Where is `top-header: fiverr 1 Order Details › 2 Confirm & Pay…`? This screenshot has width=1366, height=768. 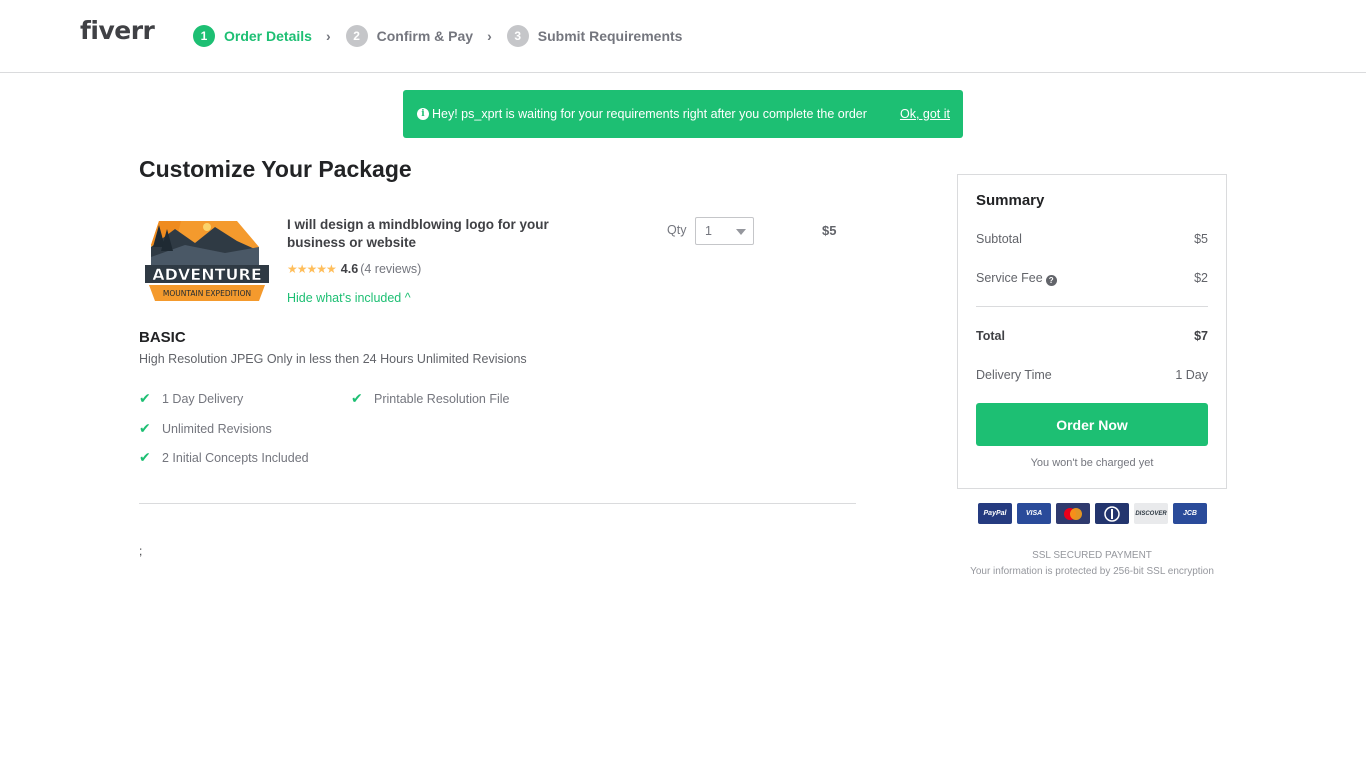
top-header: fiverr 1 Order Details › 2 Confirm & Pay… is located at coordinates (683, 36).